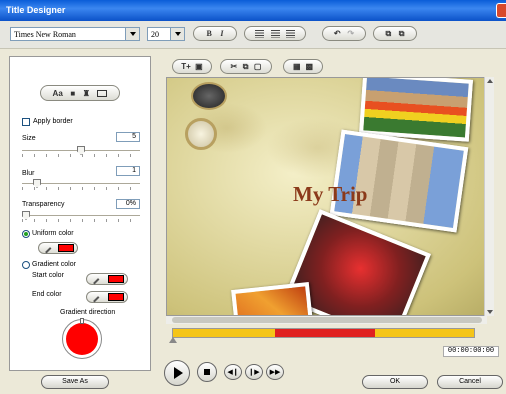  What do you see at coordinates (471, 351) in the screenshot?
I see `timecode-display: 00:00:00:00` at bounding box center [471, 351].